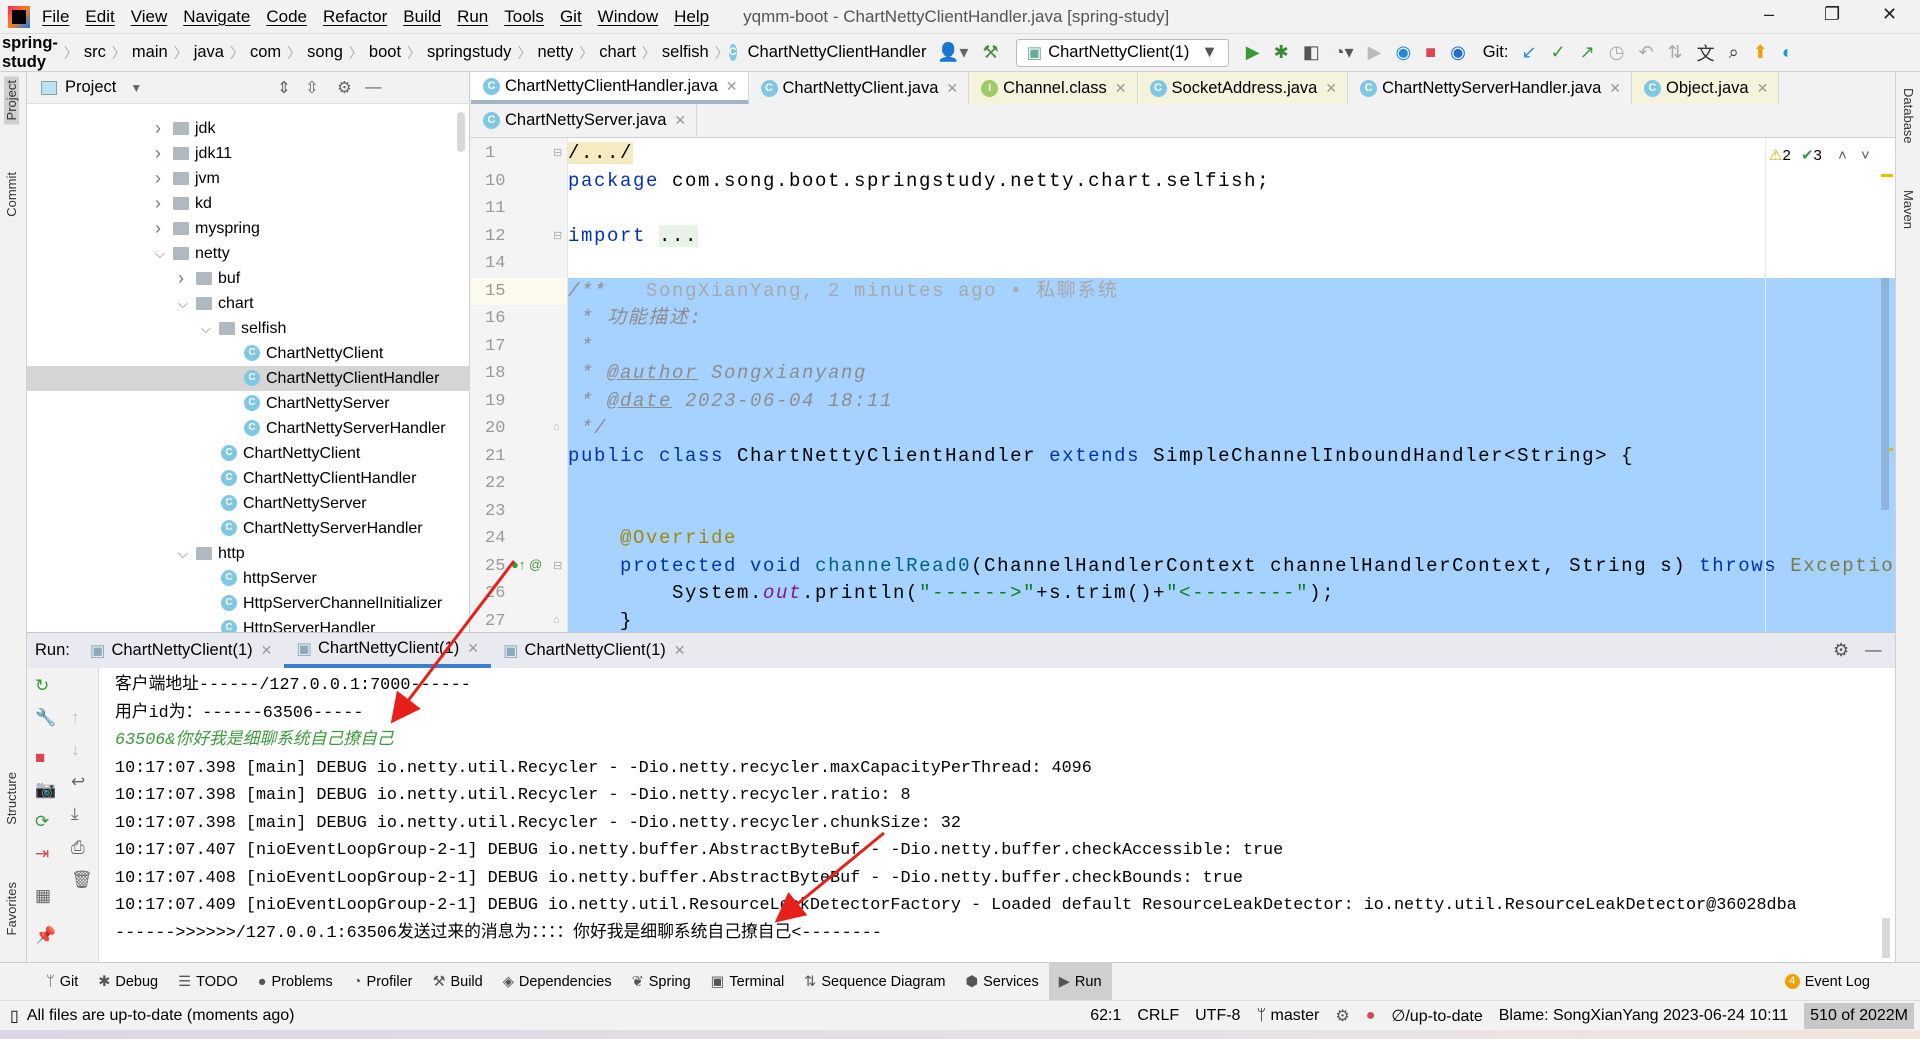 The width and height of the screenshot is (1920, 1039). I want to click on breadcrumb-item: java, so click(209, 52).